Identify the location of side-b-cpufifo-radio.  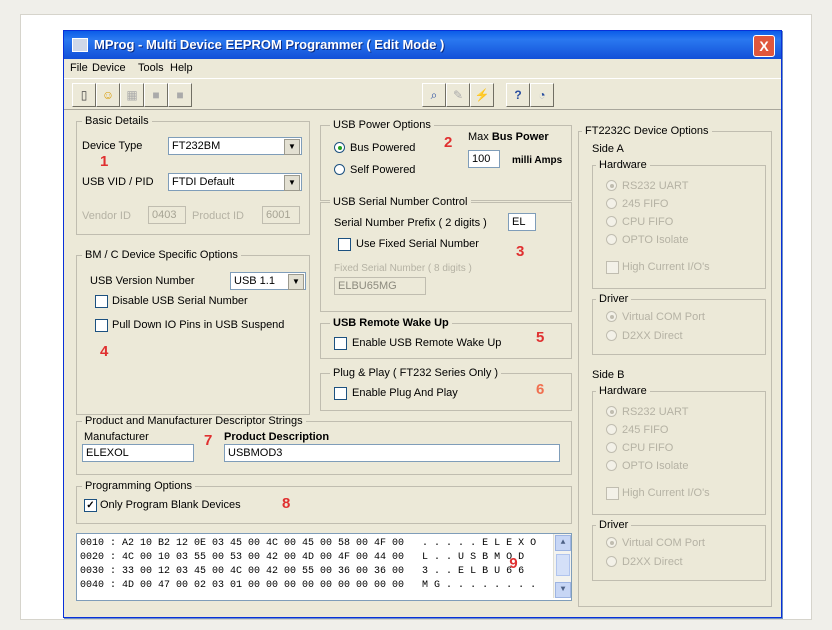
(611, 447).